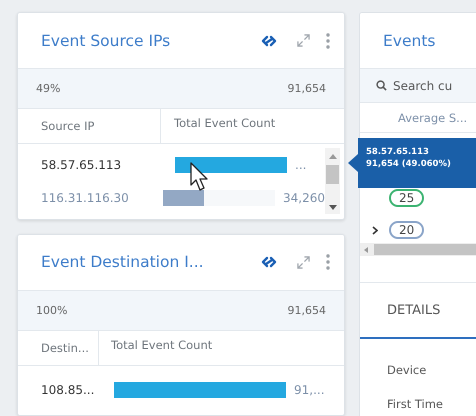  I want to click on panel-title: Events, so click(409, 41).